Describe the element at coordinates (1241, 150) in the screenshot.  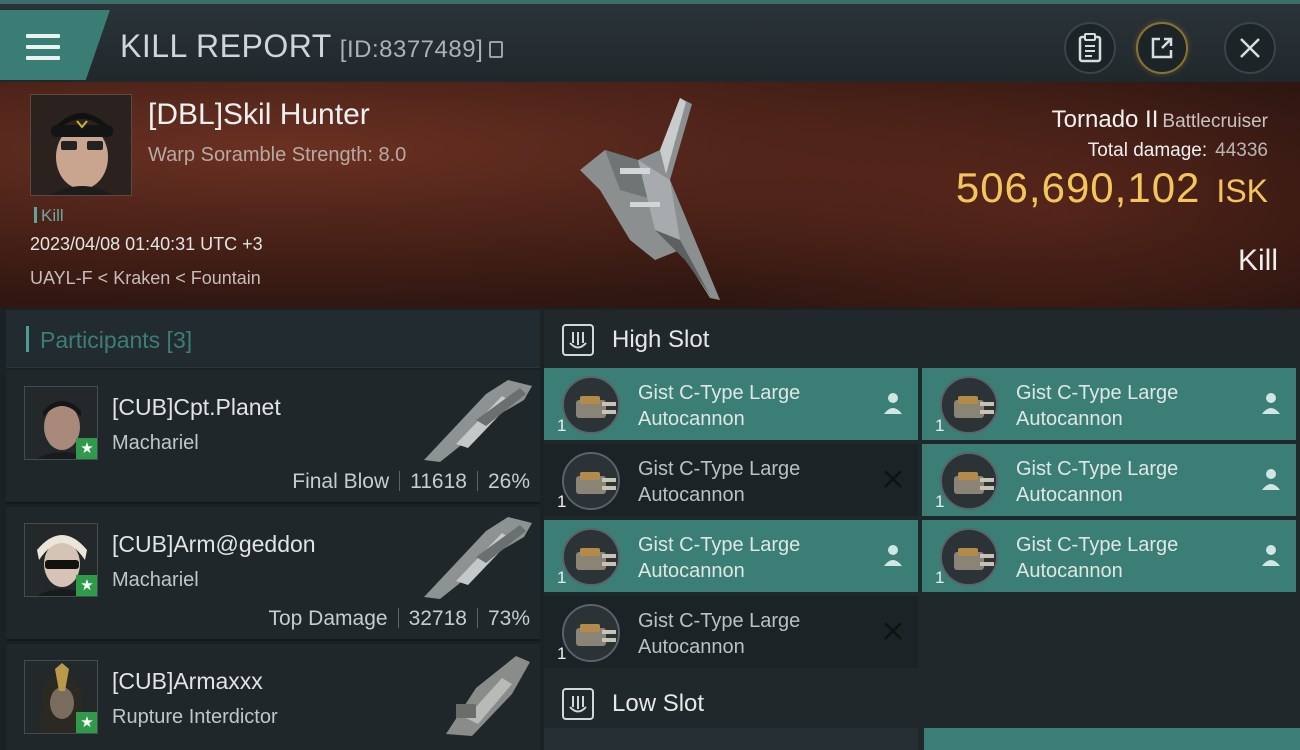
I see `total-damage-value: 44336` at that location.